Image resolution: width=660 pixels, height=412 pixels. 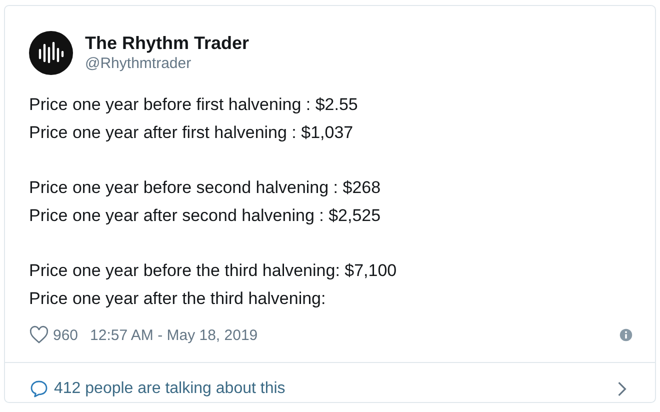 I want to click on tweet-text: Price one year before first halvening : $2.55, so click(x=194, y=105).